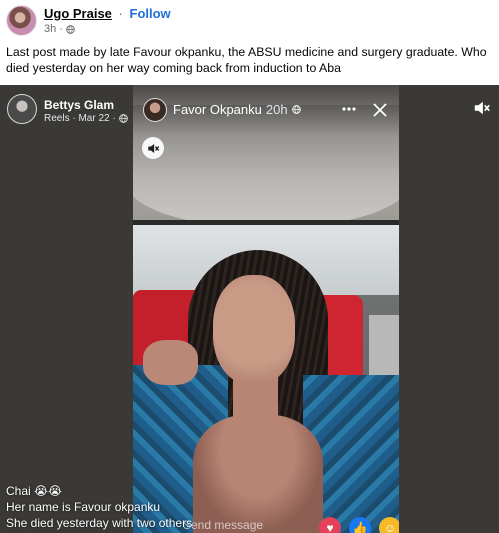 The height and width of the screenshot is (533, 499). I want to click on person-hand, so click(170, 362).